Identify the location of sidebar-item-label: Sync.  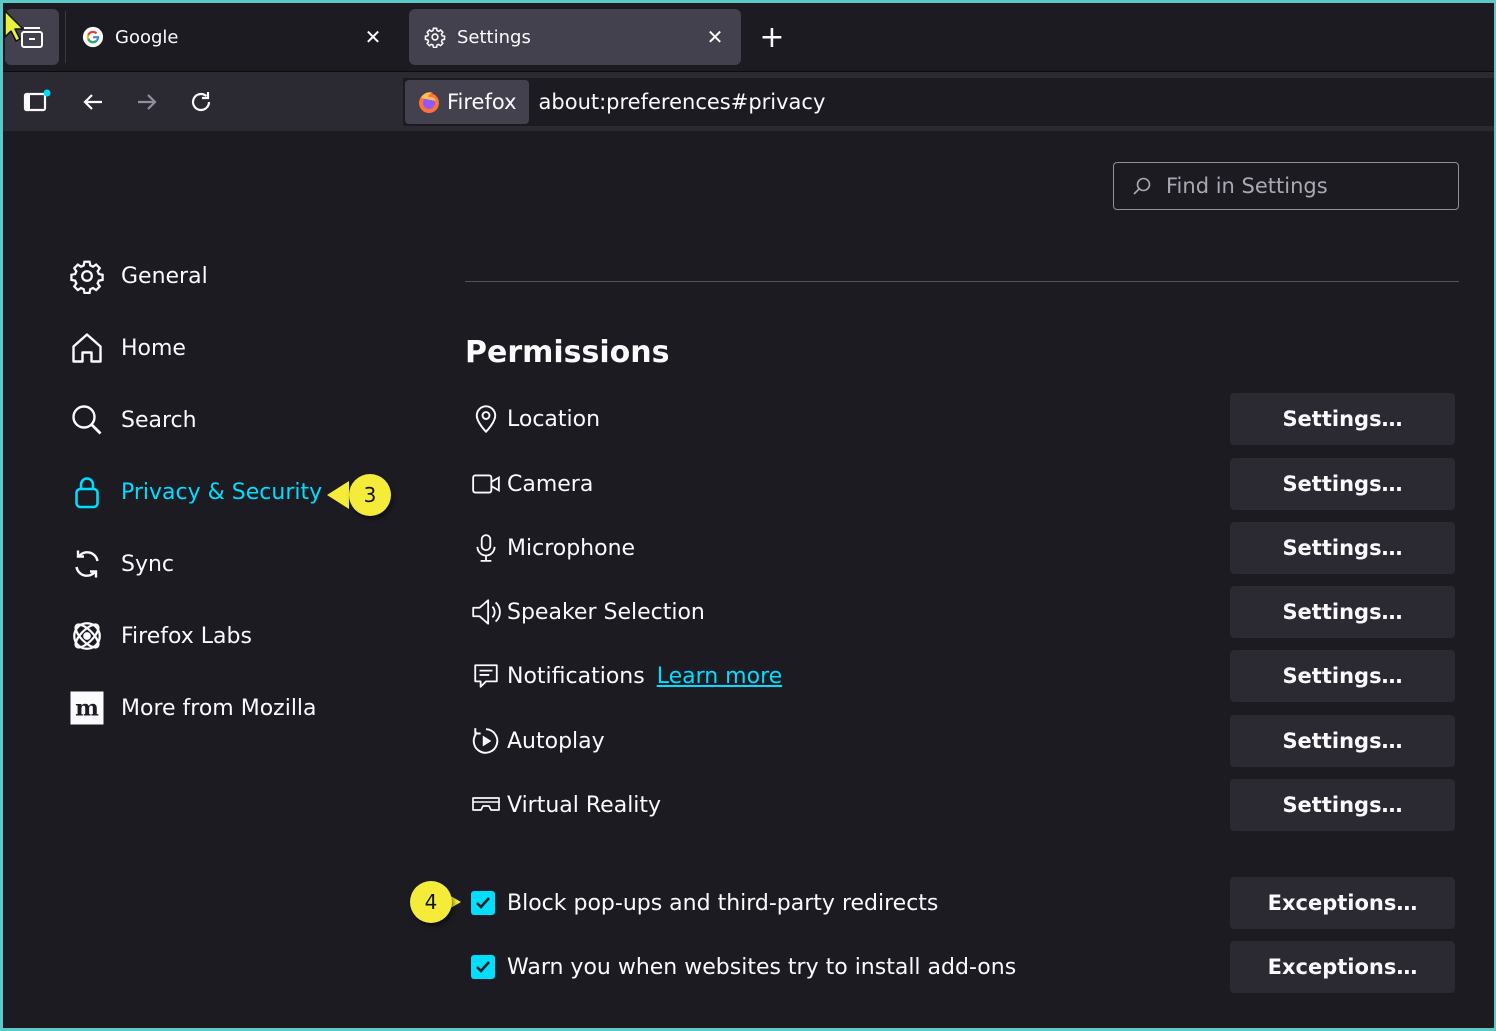
(148, 564).